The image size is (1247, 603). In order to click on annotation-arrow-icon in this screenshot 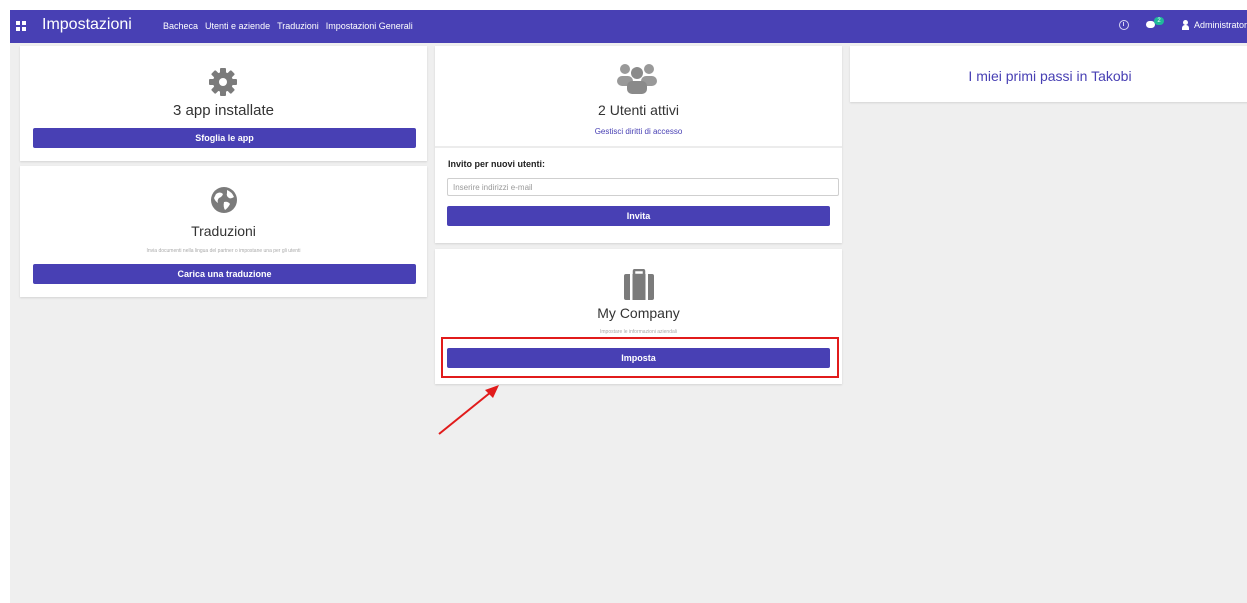, I will do `click(468, 410)`.